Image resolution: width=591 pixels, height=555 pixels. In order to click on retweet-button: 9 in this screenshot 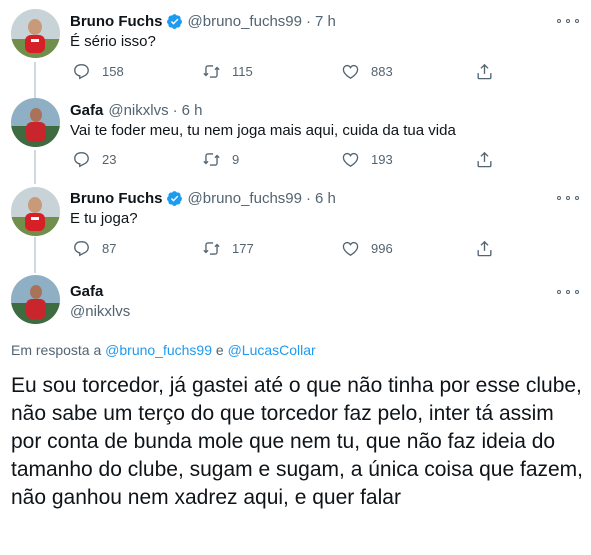, I will do `click(220, 159)`.